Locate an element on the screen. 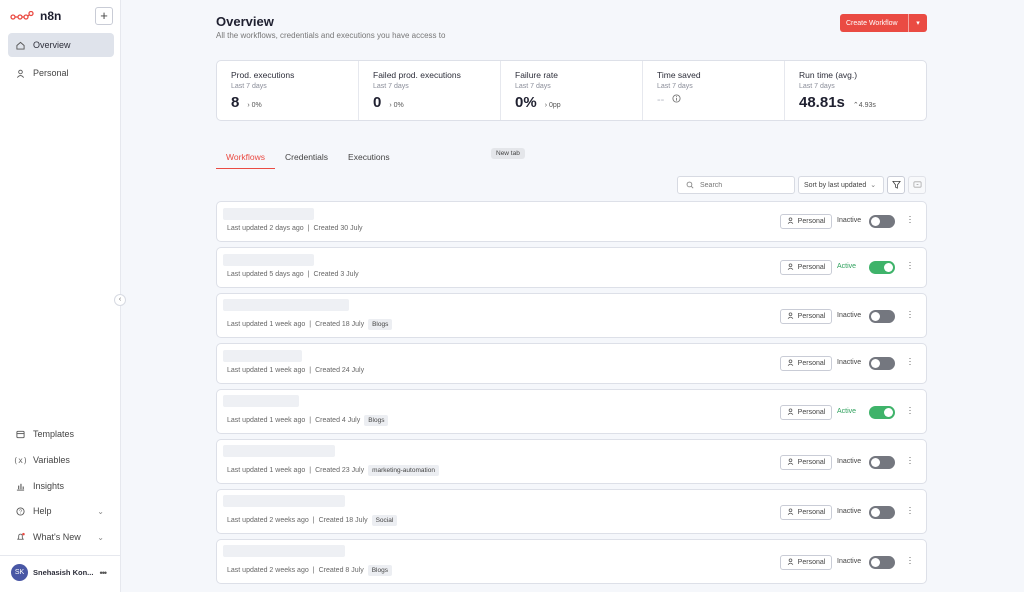  info-icon is located at coordinates (676, 99).